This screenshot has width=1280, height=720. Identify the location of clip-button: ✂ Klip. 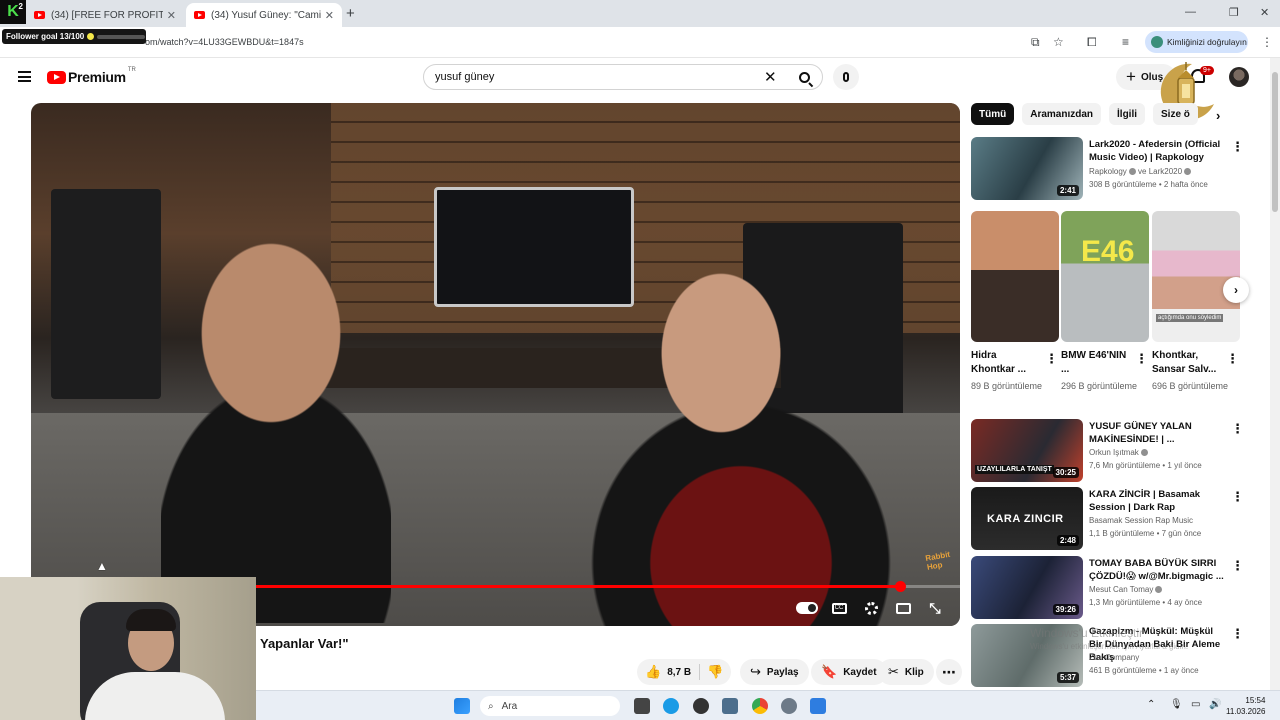
(906, 672).